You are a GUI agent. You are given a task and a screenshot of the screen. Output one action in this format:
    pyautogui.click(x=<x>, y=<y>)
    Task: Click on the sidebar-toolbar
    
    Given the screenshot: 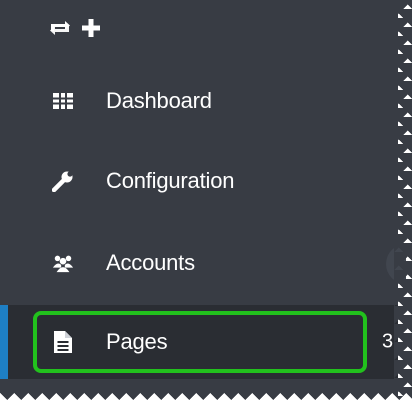 What is the action you would take?
    pyautogui.click(x=74, y=28)
    